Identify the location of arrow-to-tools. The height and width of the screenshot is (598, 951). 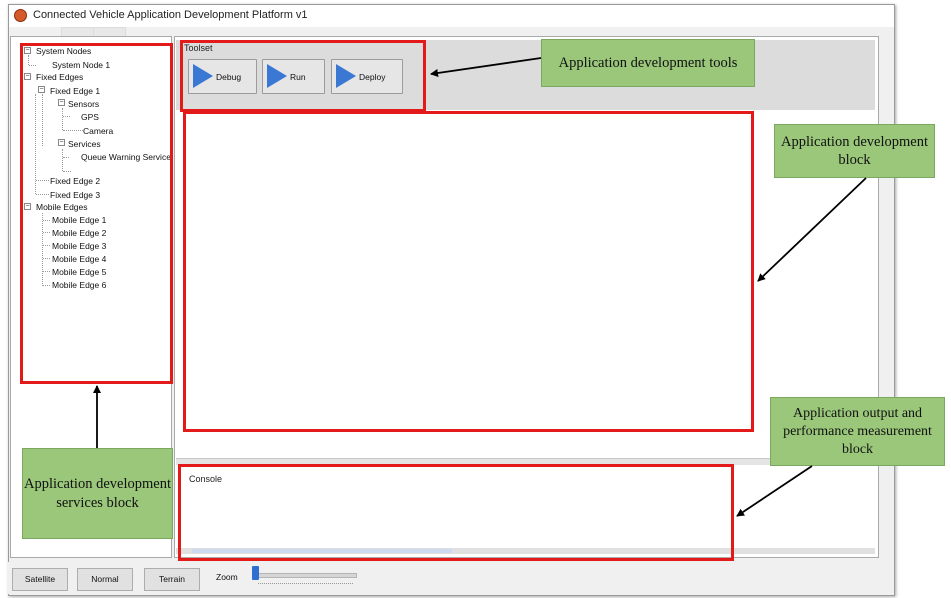
(486, 67).